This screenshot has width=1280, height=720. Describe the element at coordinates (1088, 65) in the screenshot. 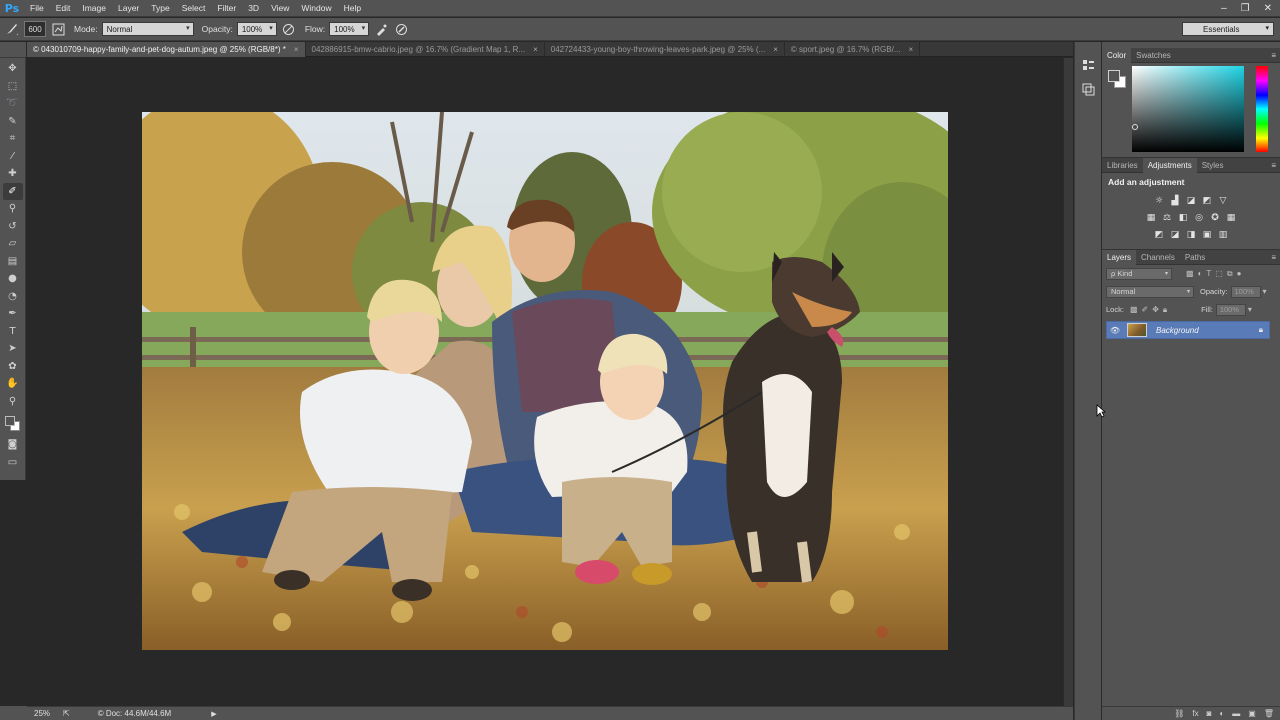

I see `properties-panel-icon` at that location.